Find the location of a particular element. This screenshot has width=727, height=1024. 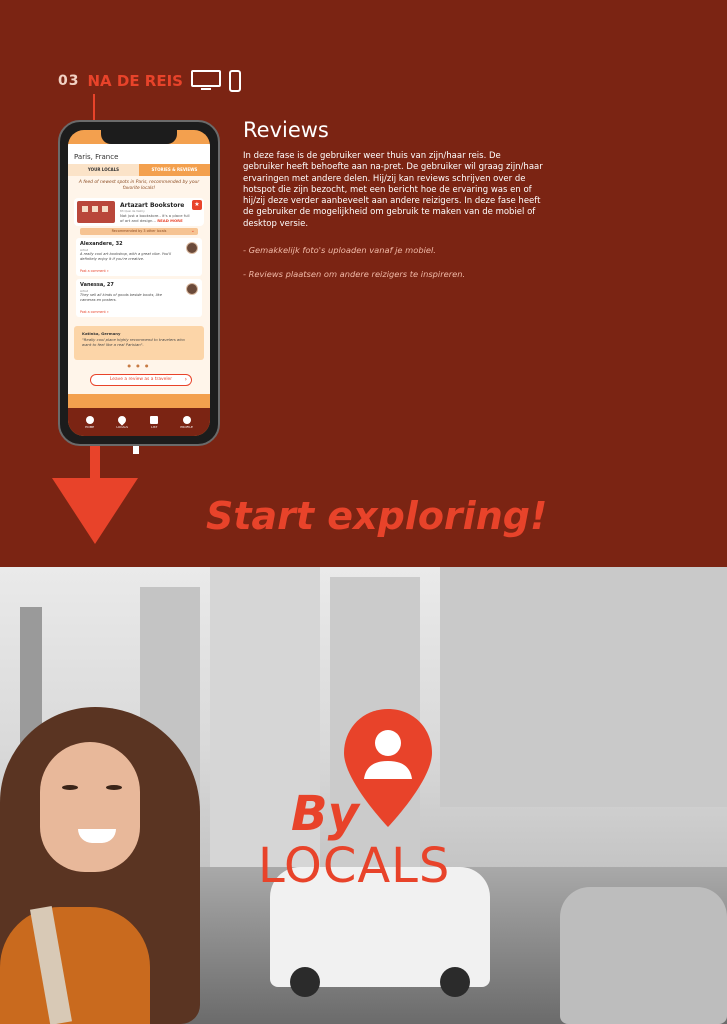

reviewer-name: Vanessa, 27 is located at coordinates (97, 285).